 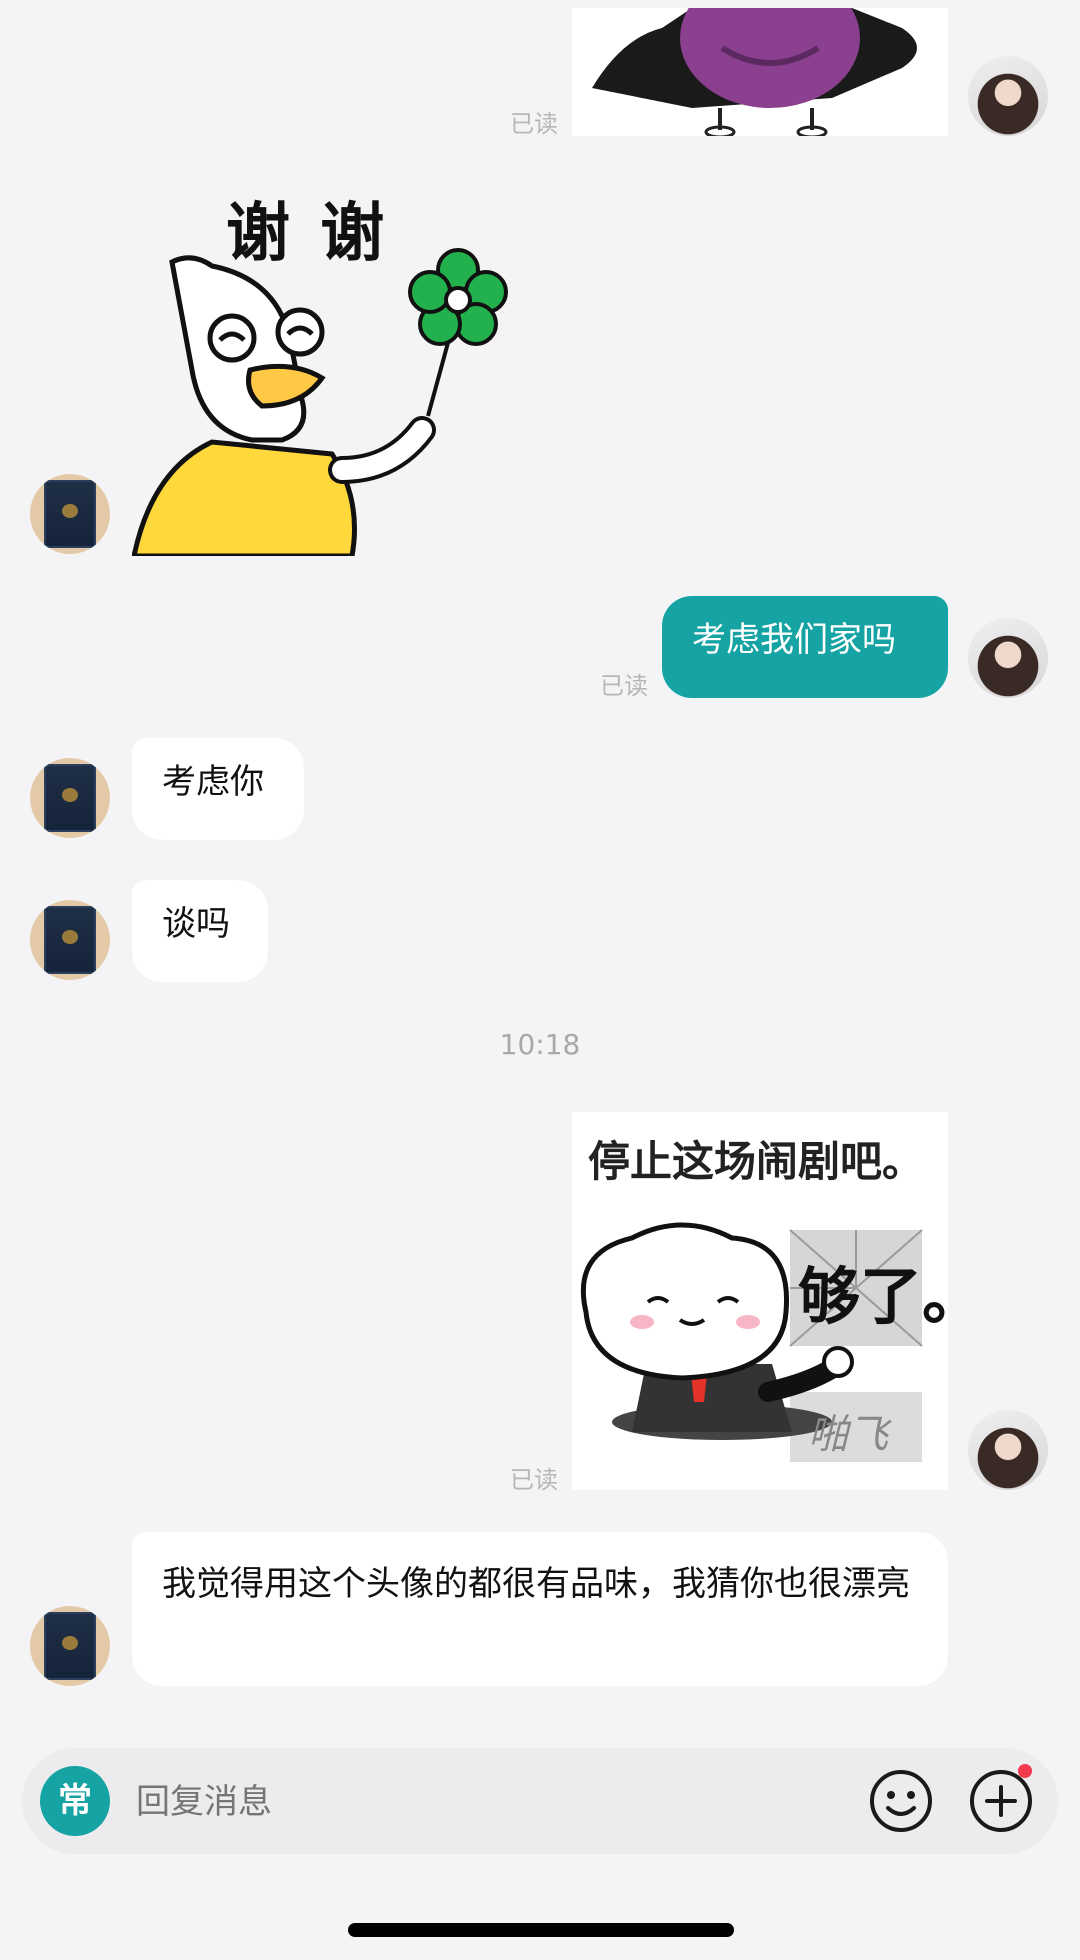 I want to click on sticker-stop-enough: 够了。, so click(x=873, y=1296).